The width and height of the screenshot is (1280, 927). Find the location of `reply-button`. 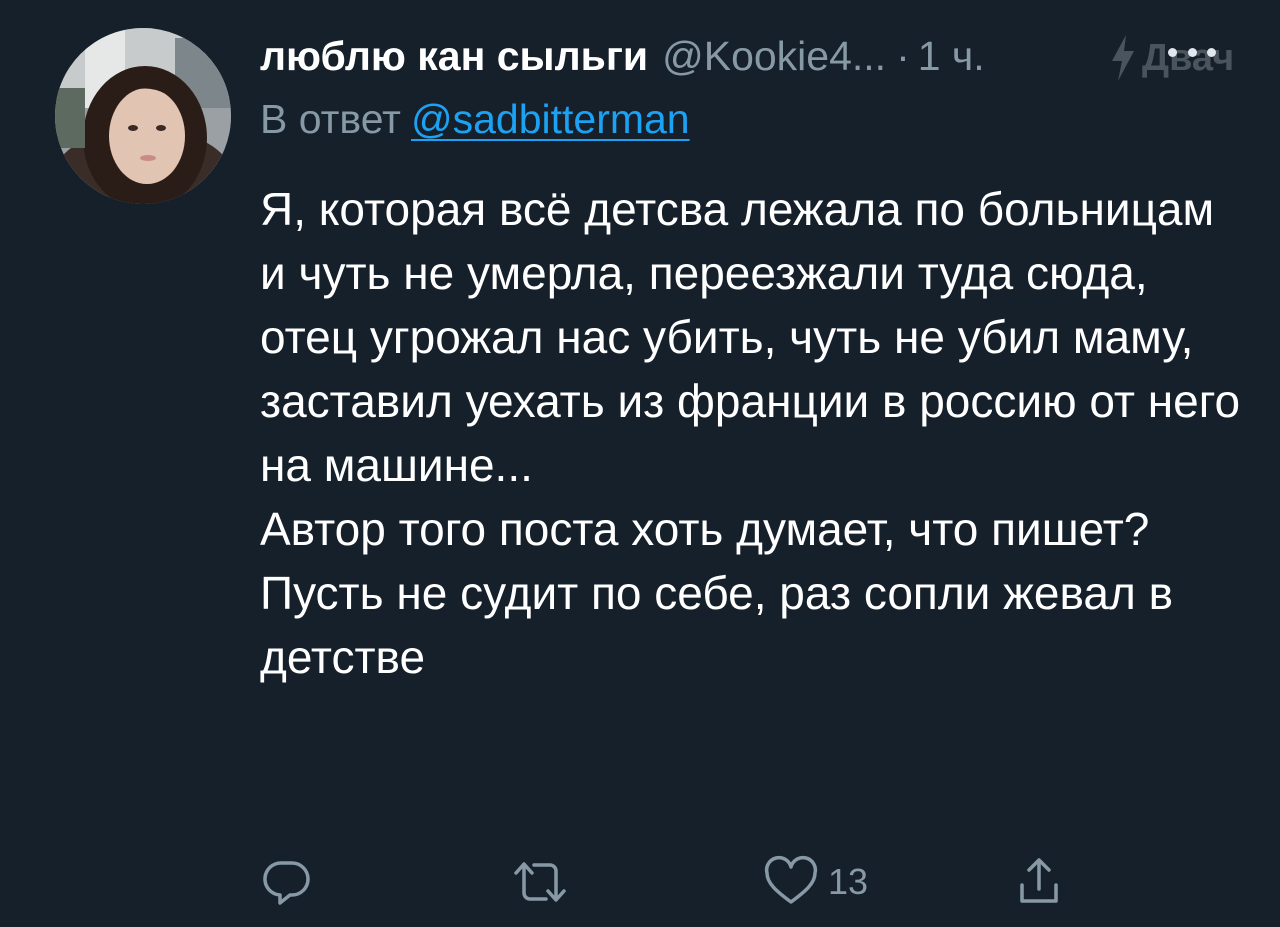

reply-button is located at coordinates (287, 882).